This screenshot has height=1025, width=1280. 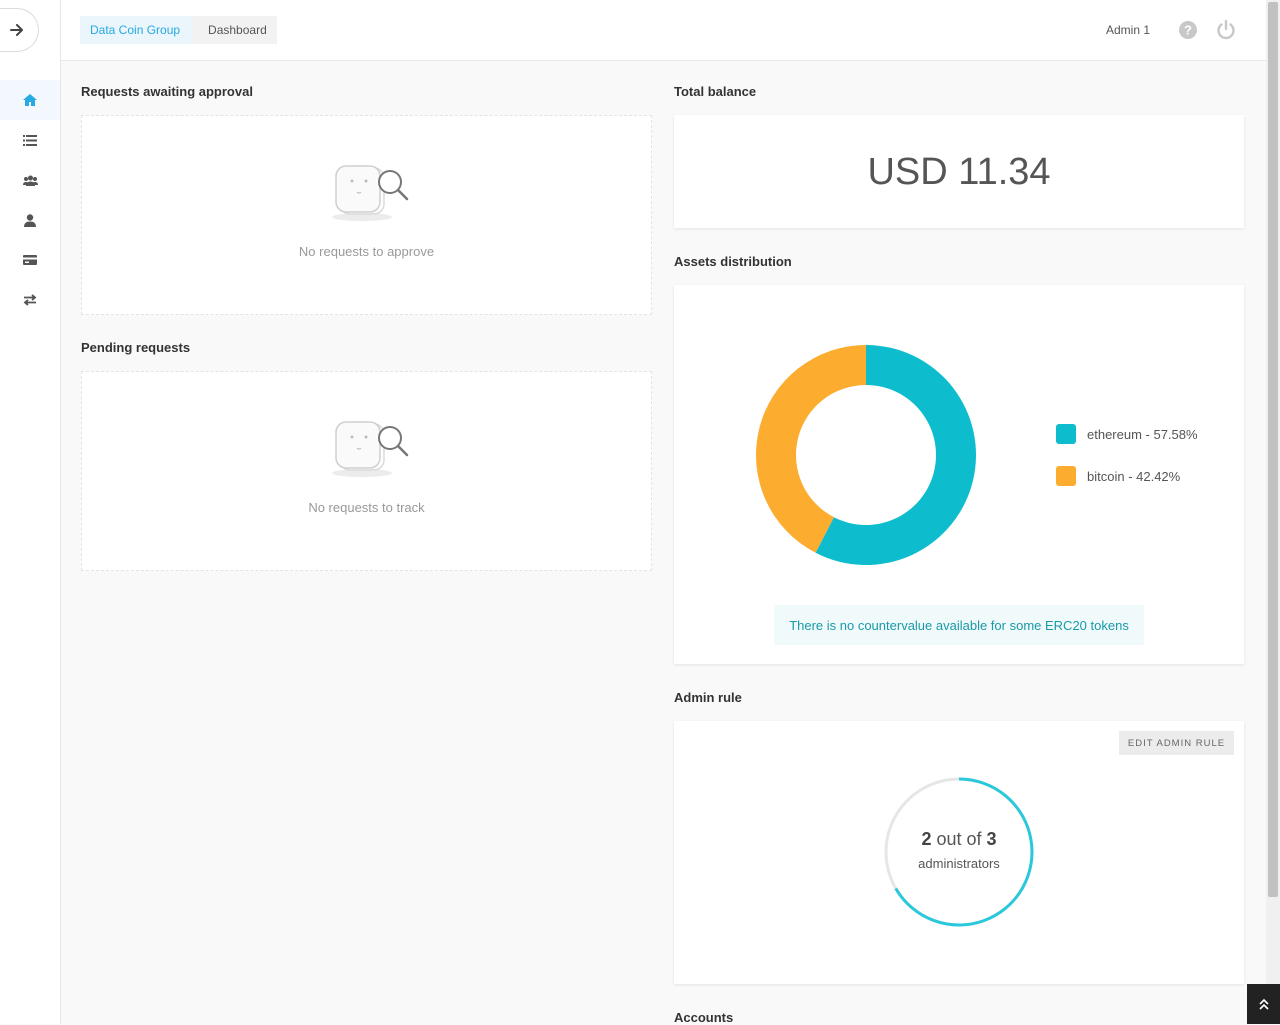 I want to click on balance-title: Total balance, so click(x=715, y=91).